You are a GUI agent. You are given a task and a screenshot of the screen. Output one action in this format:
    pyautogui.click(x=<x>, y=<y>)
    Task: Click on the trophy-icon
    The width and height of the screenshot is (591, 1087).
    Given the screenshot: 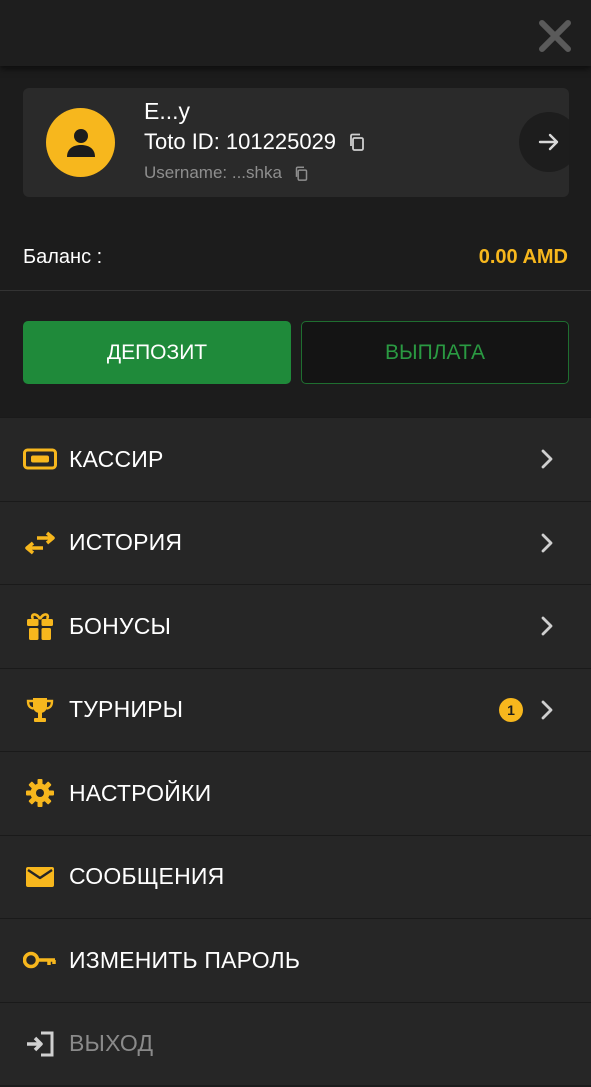 What is the action you would take?
    pyautogui.click(x=40, y=710)
    